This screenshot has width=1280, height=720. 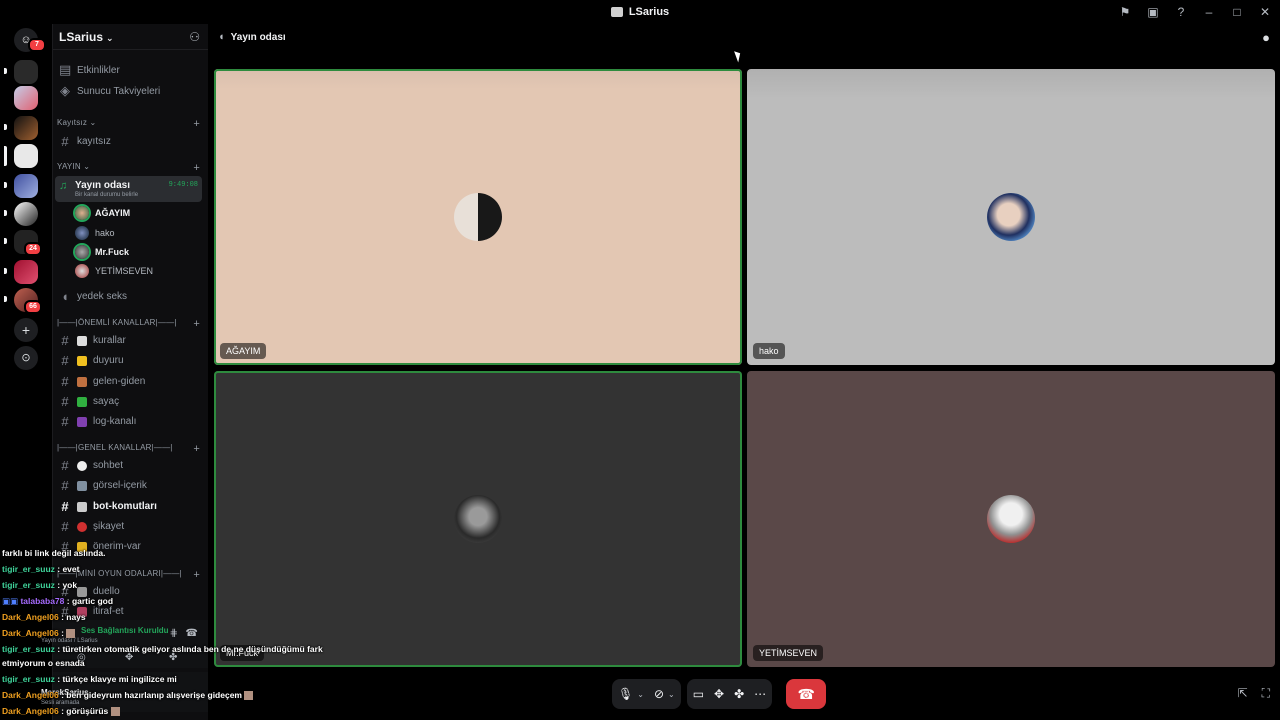 I want to click on chat-text: : gartic god, so click(x=89, y=601).